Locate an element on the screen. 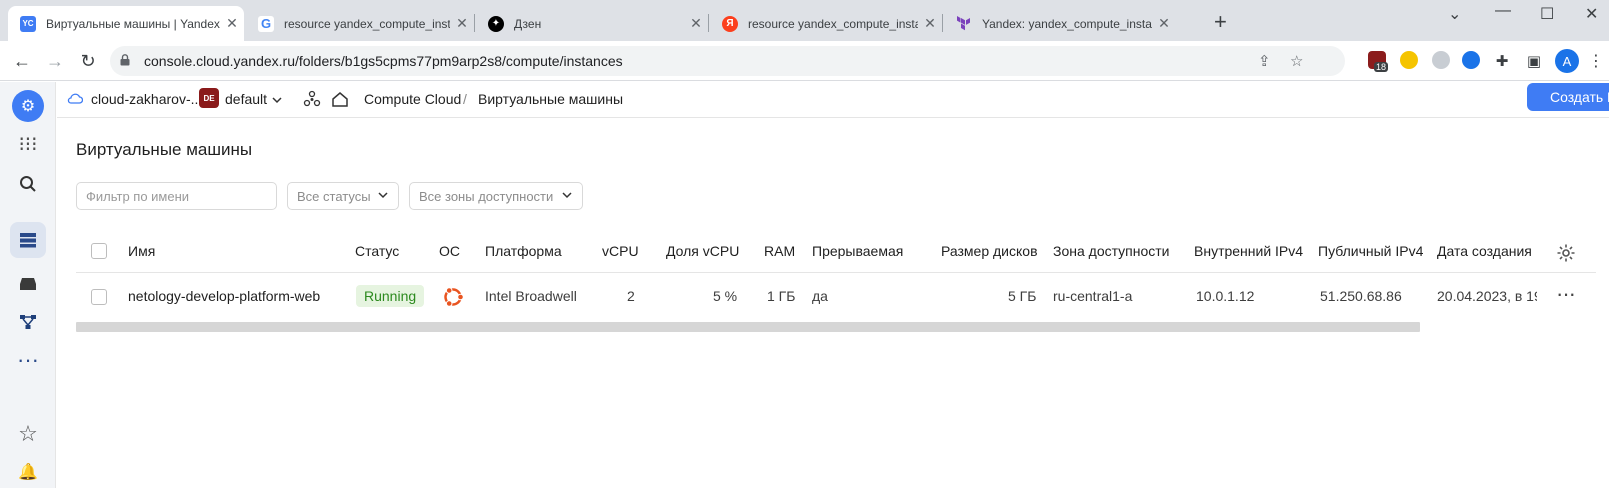 The height and width of the screenshot is (488, 1609). browser-tab-2: G resource yandex_compute_instance ✕ is located at coordinates (360, 23).